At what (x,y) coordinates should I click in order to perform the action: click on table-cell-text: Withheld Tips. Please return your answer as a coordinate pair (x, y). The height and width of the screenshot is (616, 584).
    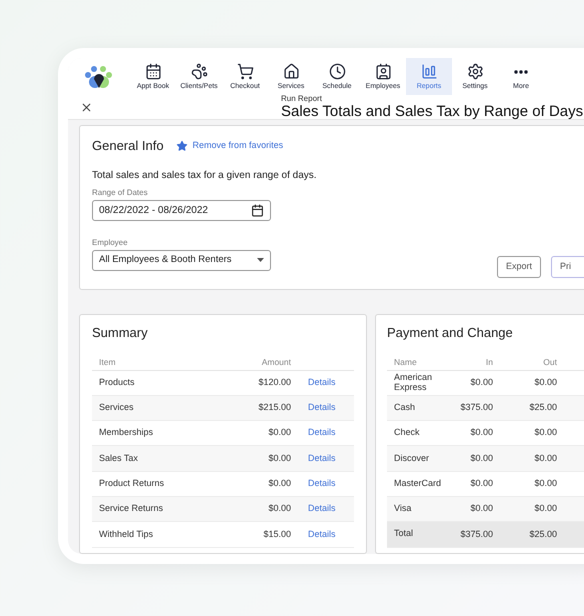
    Looking at the image, I should click on (126, 534).